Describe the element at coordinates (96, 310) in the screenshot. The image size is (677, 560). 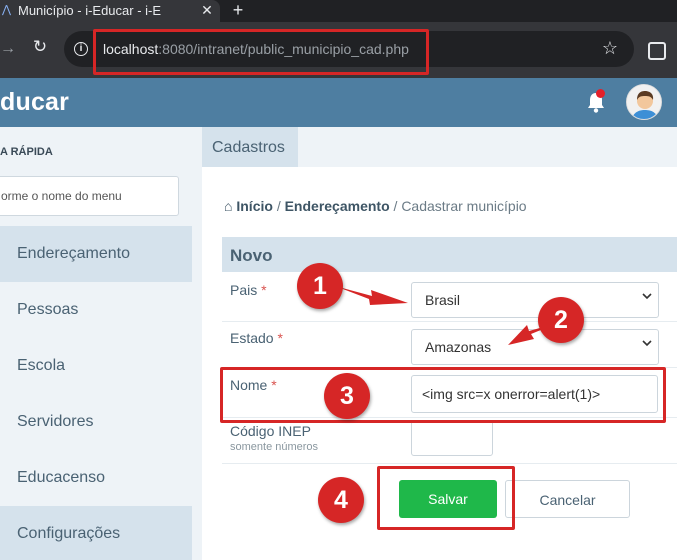
I see `sidebar-item-pessoas: Pessoas` at that location.